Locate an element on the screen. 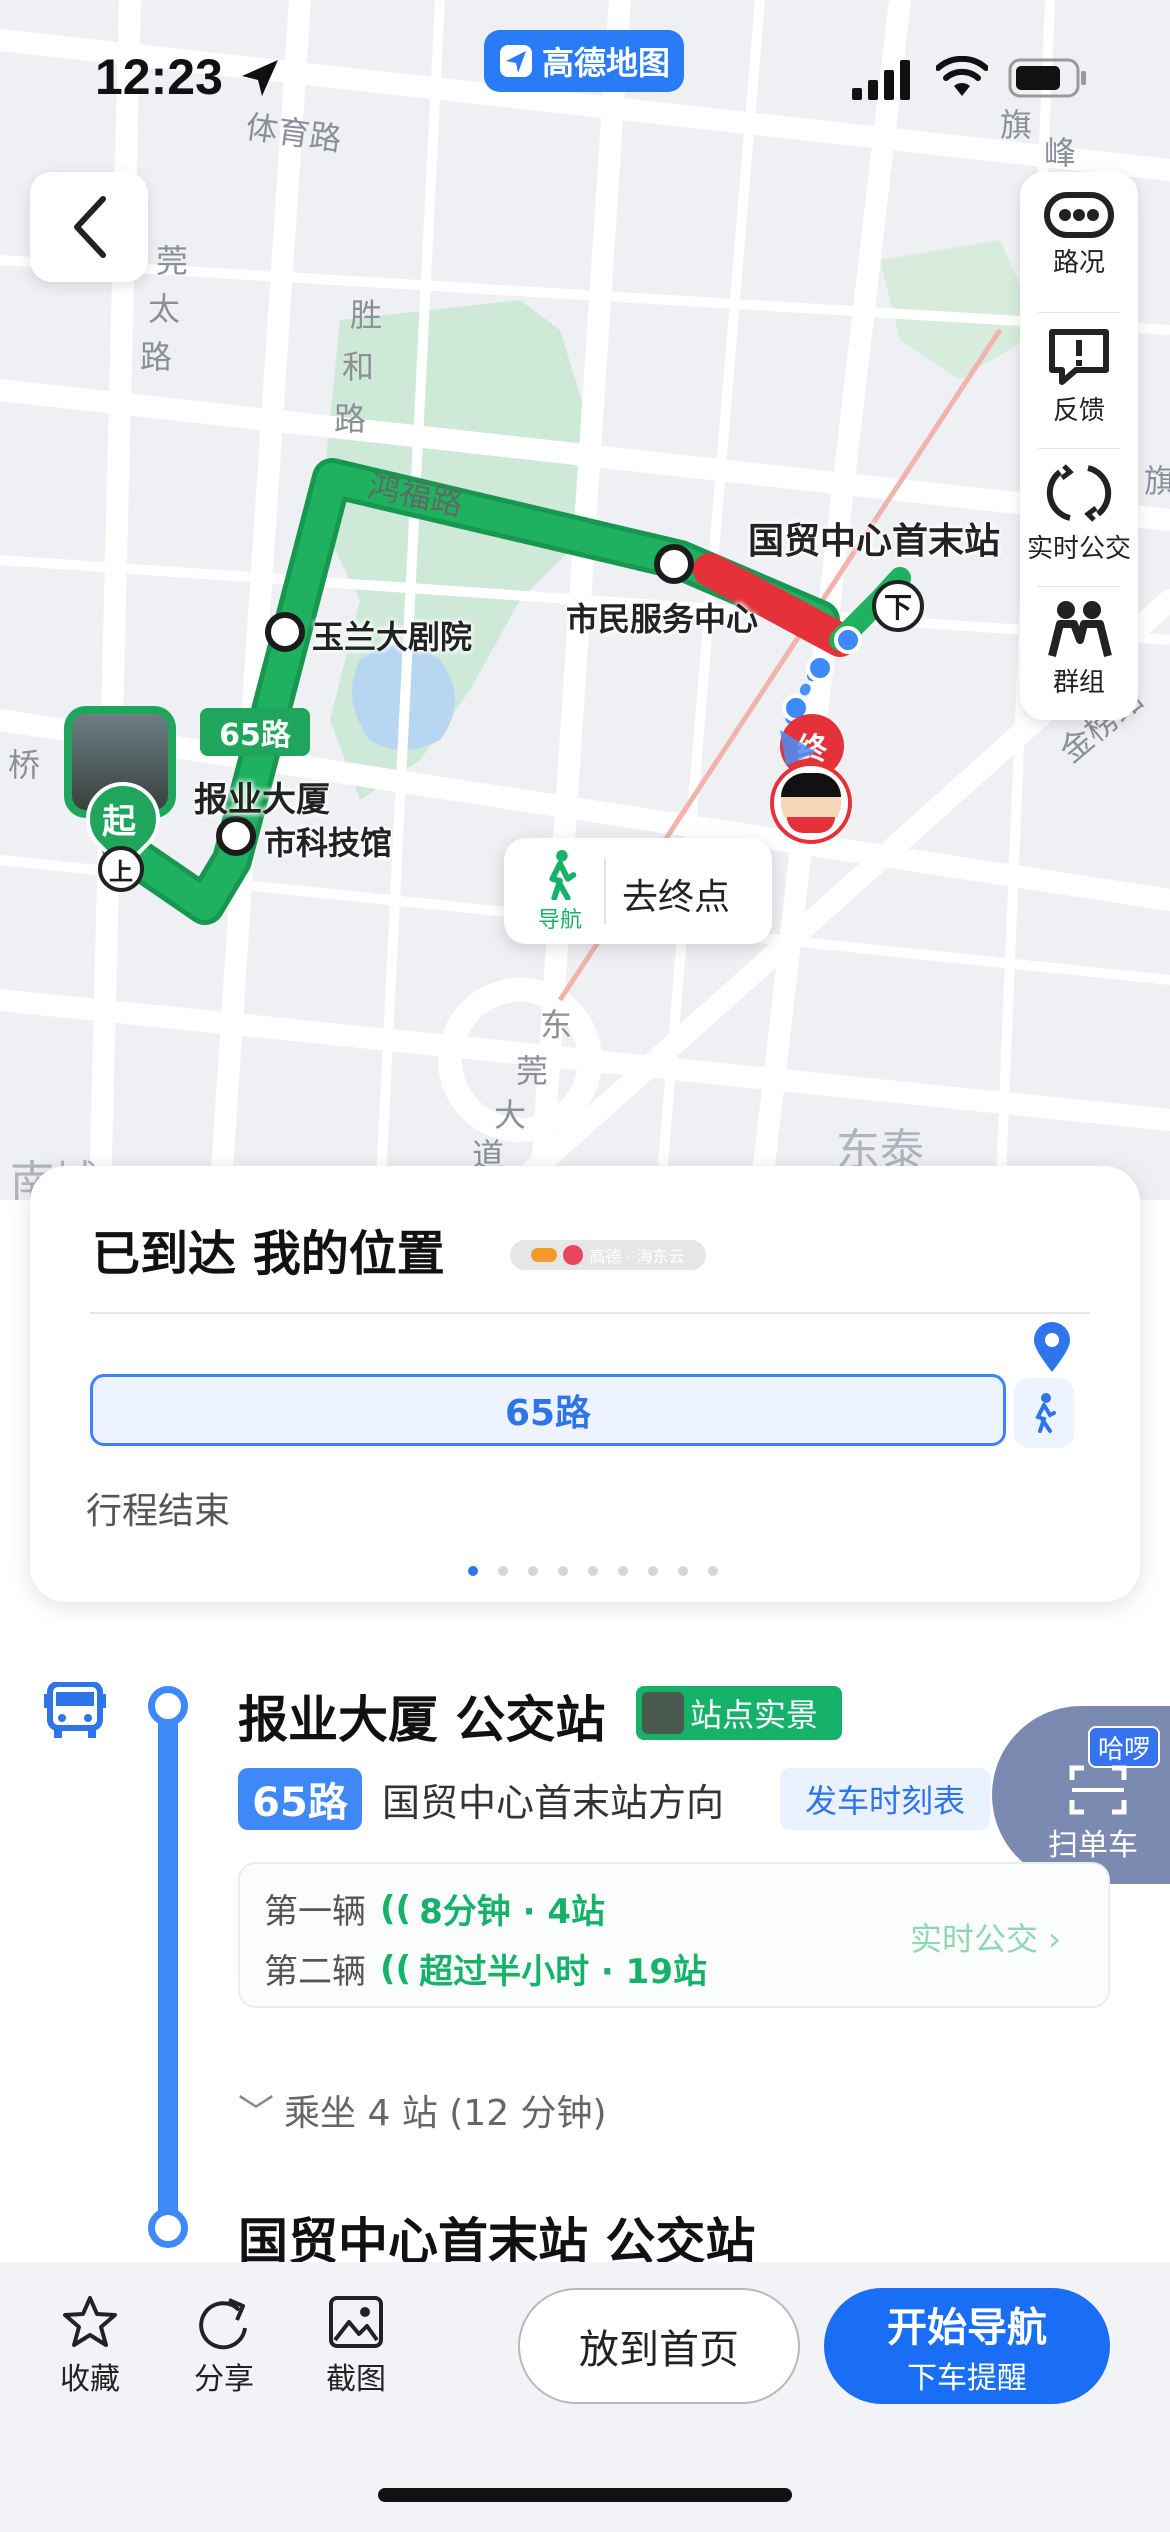 Image resolution: width=1170 pixels, height=2532 pixels. status-time: 12:23 is located at coordinates (159, 77).